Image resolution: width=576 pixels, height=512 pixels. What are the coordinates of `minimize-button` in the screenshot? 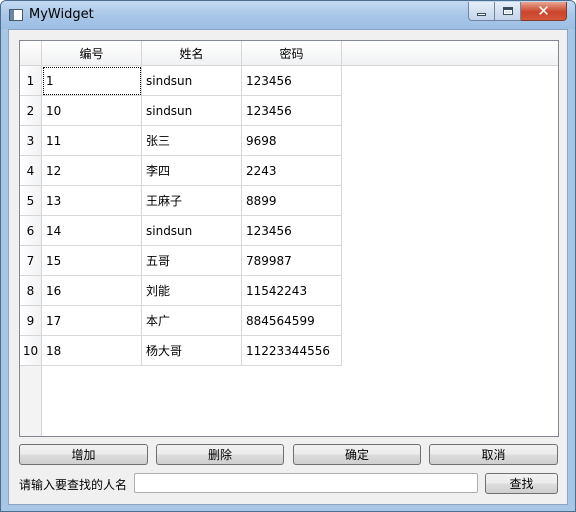 It's located at (481, 11).